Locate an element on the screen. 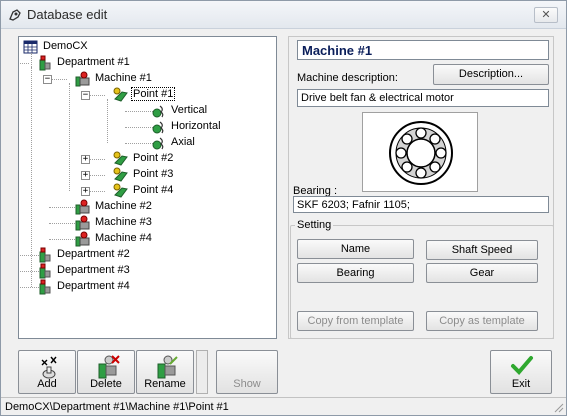  tree-item: Machine #3 is located at coordinates (140, 223).